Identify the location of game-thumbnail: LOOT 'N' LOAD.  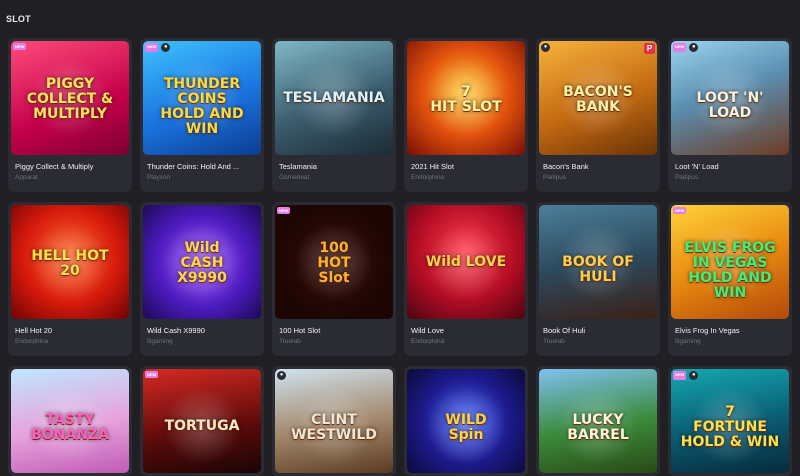
(730, 98).